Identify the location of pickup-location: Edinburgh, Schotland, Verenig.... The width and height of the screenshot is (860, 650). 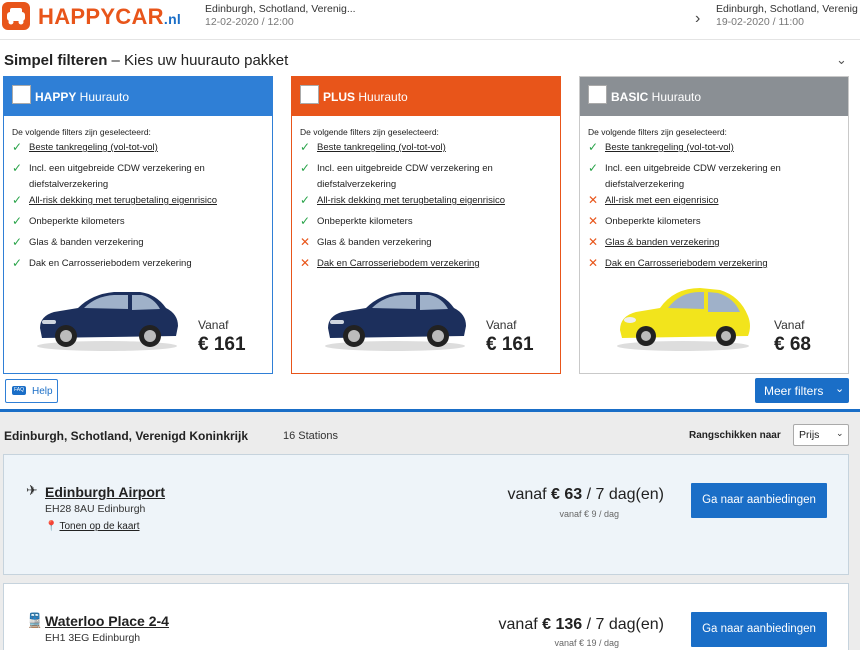
(280, 9).